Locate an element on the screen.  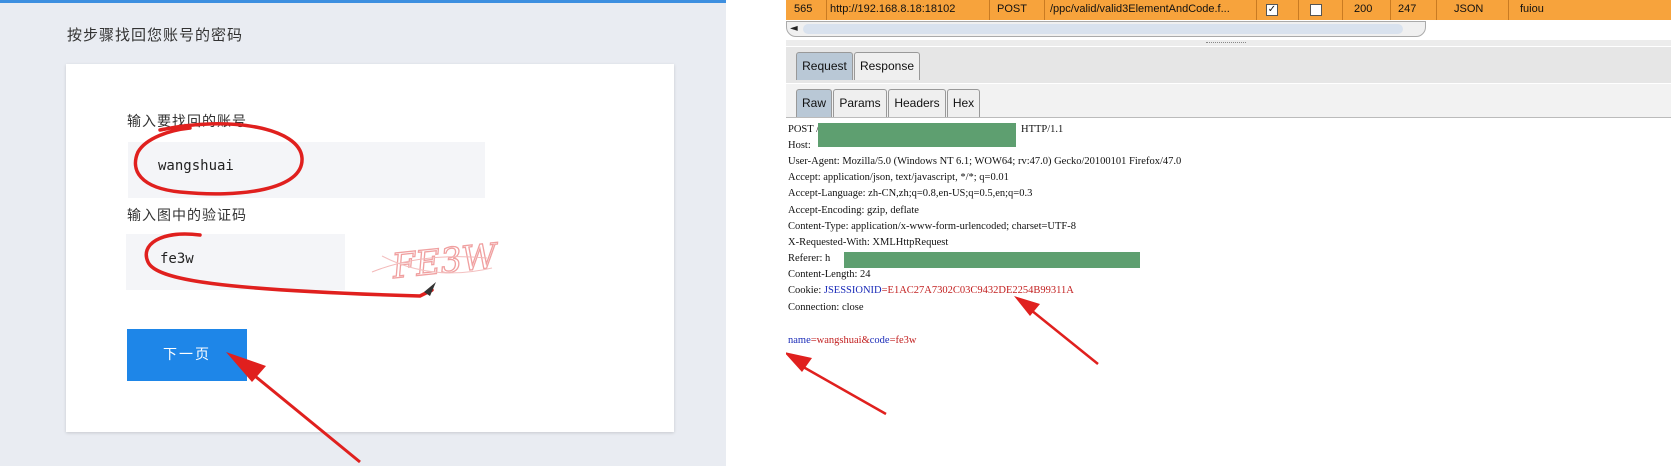
splitter-grip-icon is located at coordinates (1226, 43).